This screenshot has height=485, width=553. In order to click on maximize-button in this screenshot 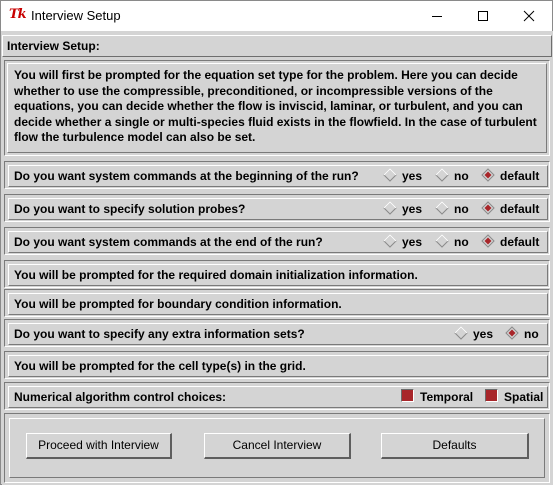, I will do `click(483, 16)`.